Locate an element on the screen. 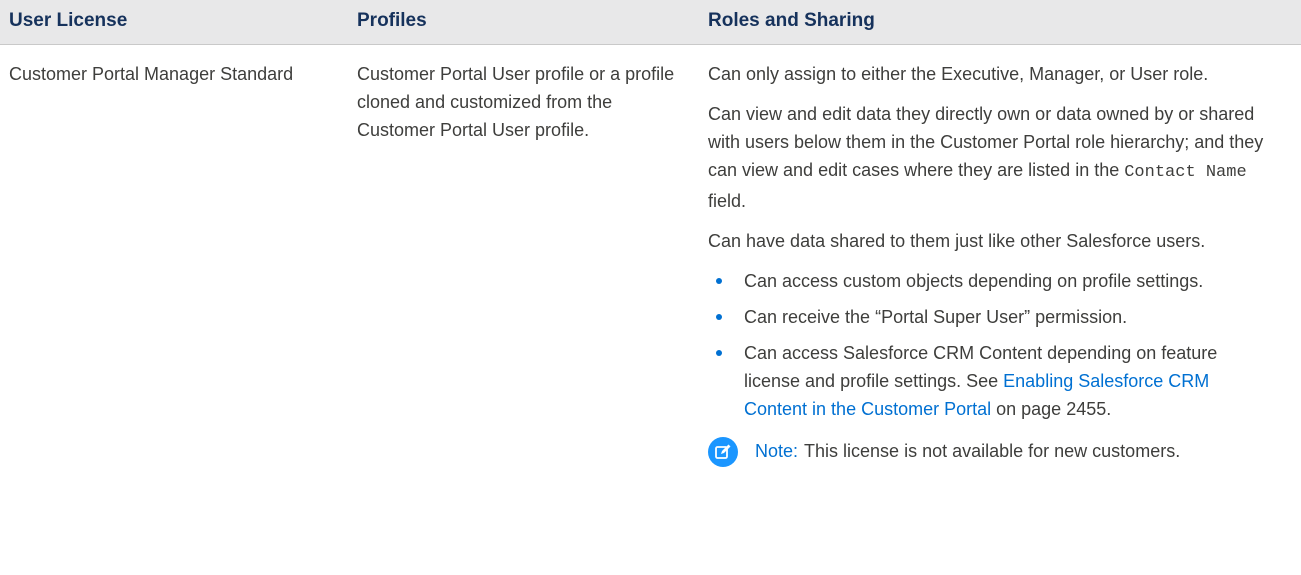 This screenshot has height=575, width=1301. header-roles-and-sharing: Roles and Sharing is located at coordinates (791, 20).